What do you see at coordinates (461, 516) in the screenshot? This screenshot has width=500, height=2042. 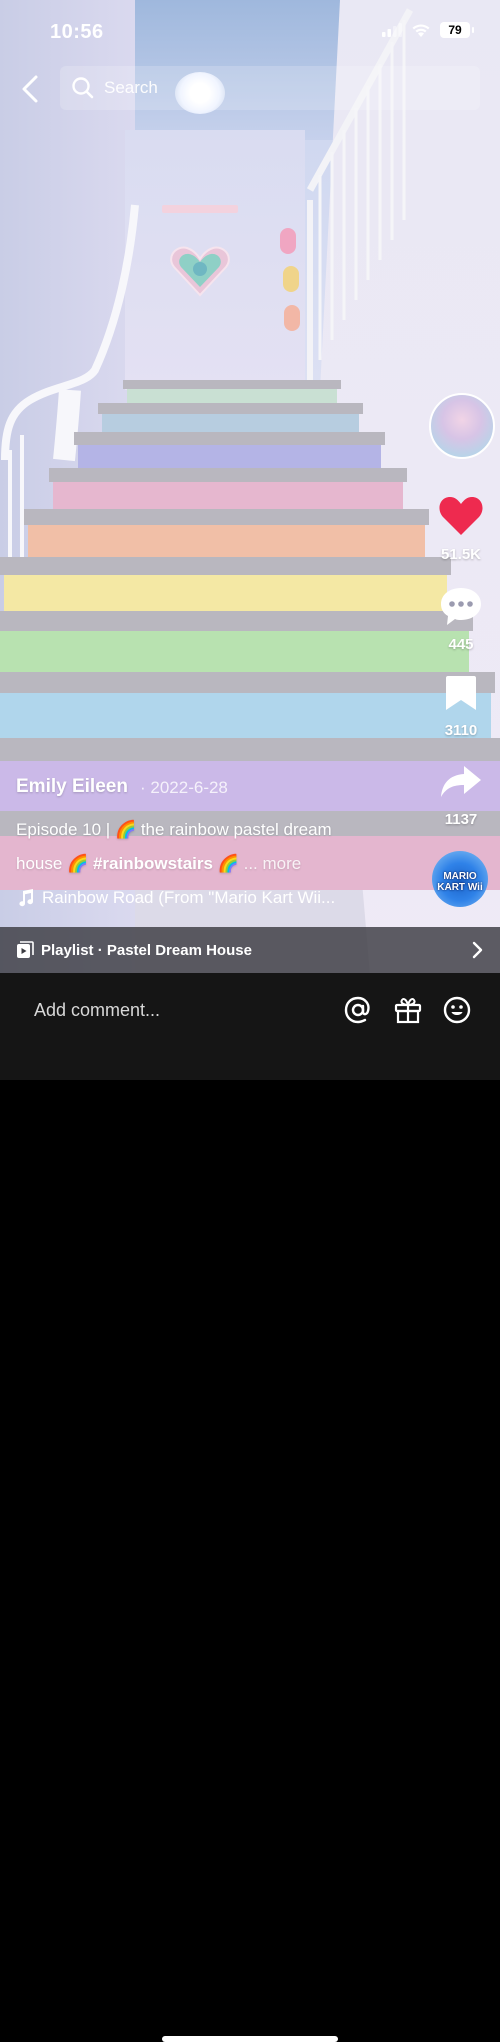 I see `heart-icon` at bounding box center [461, 516].